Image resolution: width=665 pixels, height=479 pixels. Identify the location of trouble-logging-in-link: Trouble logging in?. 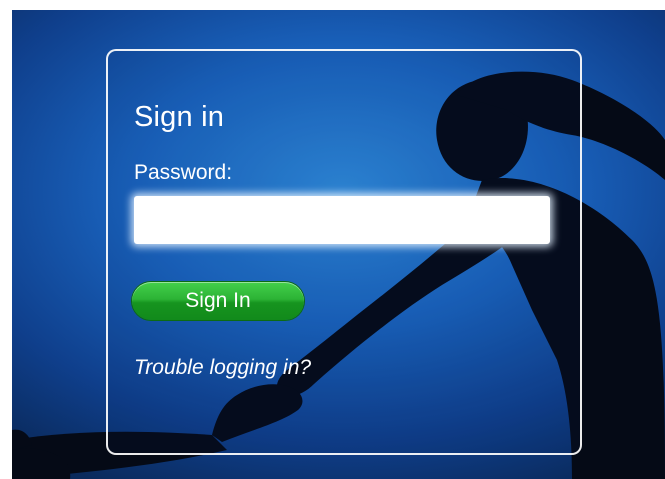
(222, 368).